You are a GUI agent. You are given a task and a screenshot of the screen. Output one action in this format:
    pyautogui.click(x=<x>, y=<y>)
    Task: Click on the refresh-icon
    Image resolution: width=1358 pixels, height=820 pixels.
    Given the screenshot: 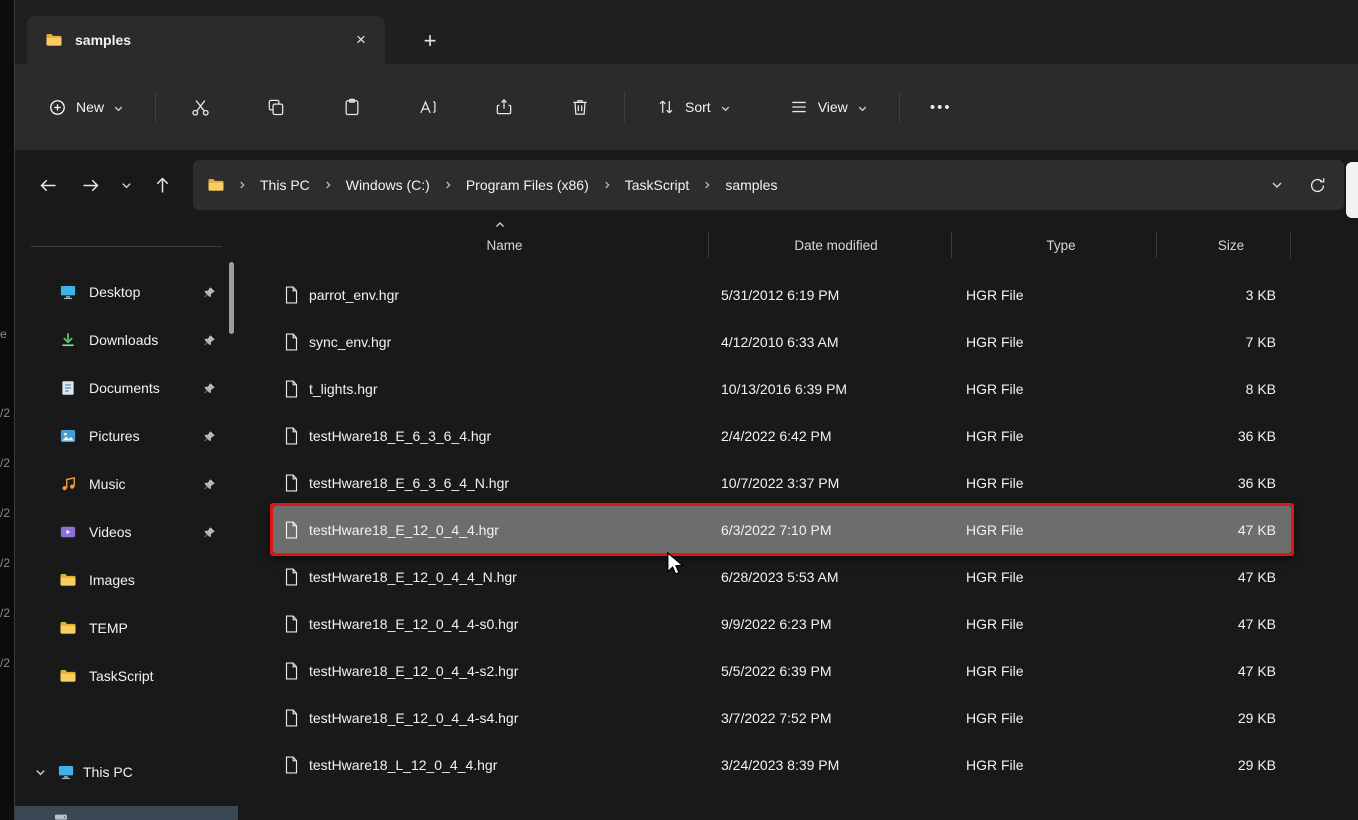 What is the action you would take?
    pyautogui.click(x=1317, y=185)
    